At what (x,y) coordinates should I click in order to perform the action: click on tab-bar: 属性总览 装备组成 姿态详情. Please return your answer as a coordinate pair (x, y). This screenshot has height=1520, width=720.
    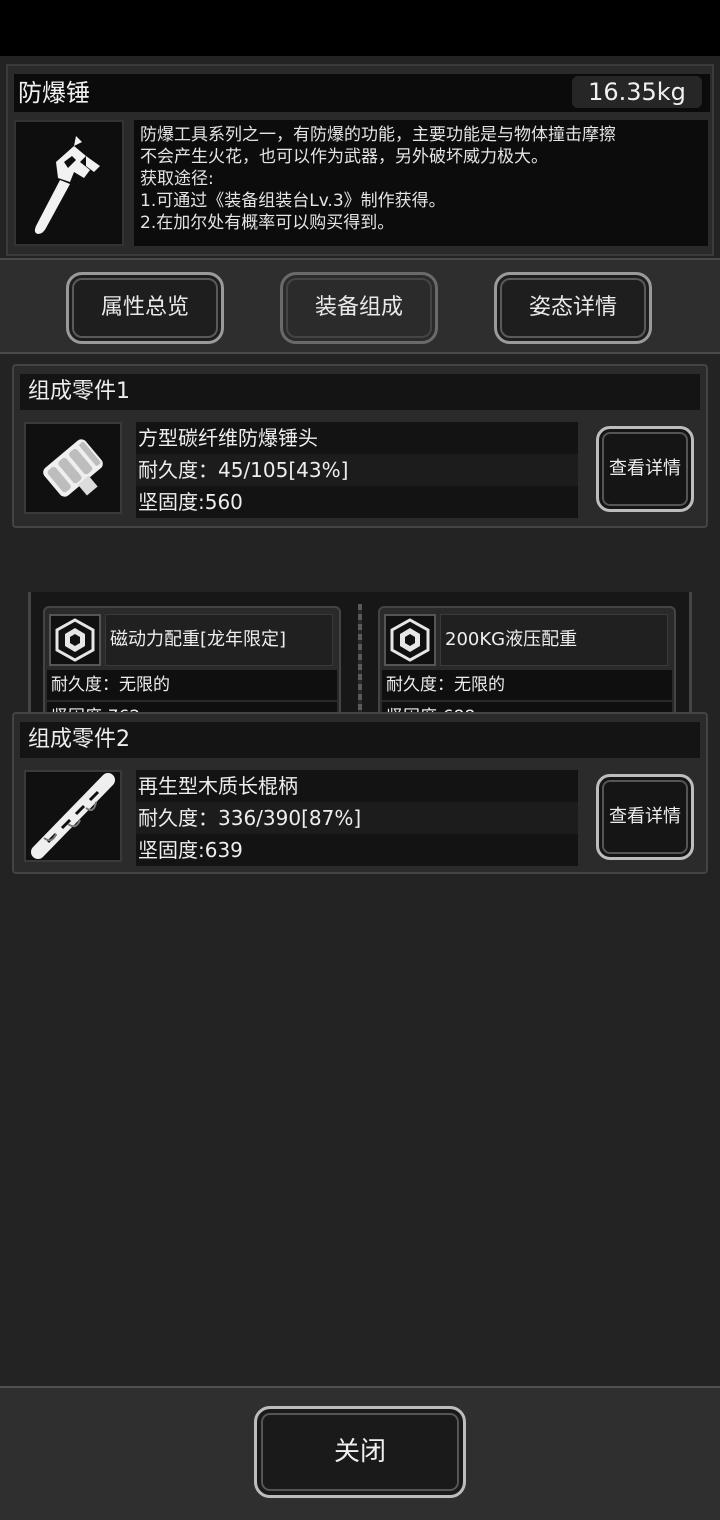
    Looking at the image, I should click on (360, 306).